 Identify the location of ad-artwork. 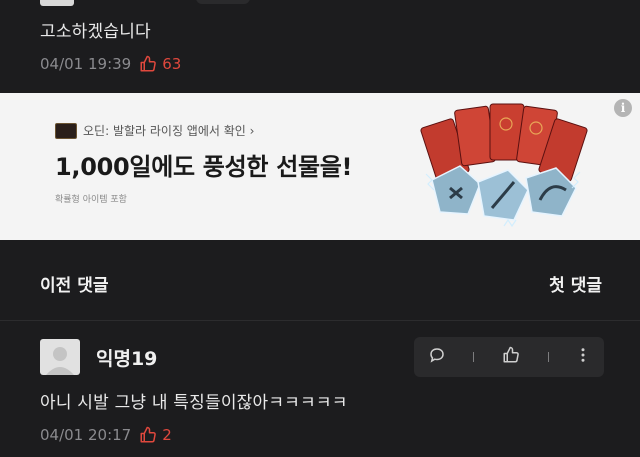
(504, 165).